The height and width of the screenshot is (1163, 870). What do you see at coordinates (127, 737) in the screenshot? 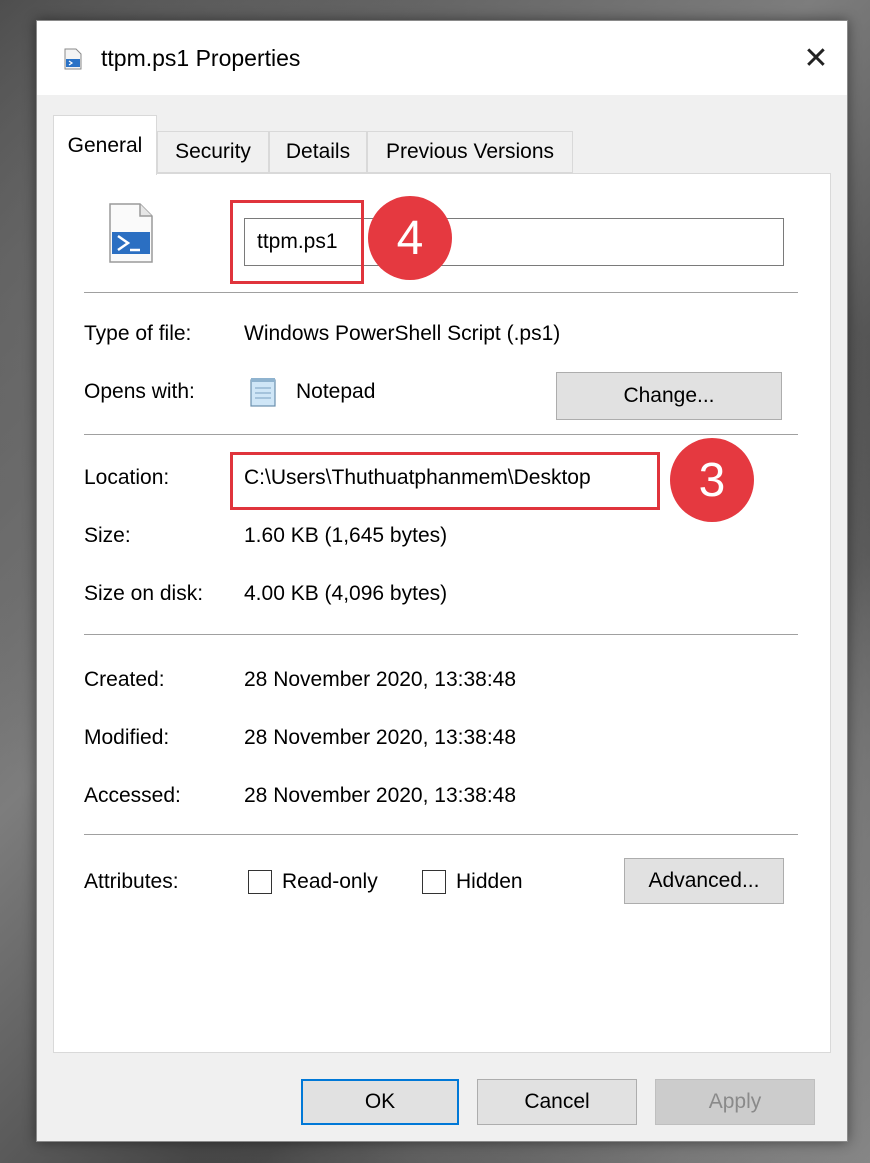
I see `modified-label: Modified:` at bounding box center [127, 737].